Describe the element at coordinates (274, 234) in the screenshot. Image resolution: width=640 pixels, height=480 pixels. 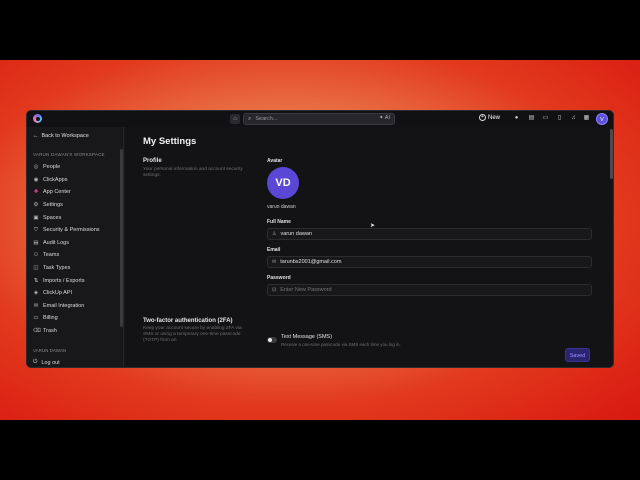
I see `user-icon: ♙` at that location.